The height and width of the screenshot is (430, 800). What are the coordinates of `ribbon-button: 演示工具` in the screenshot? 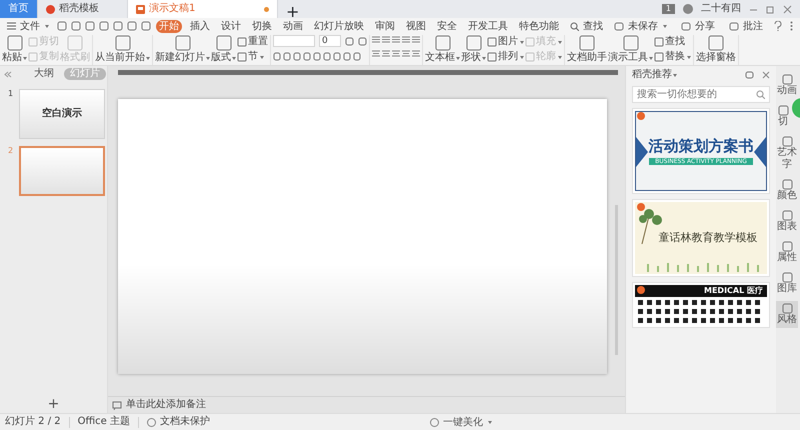 It's located at (630, 49).